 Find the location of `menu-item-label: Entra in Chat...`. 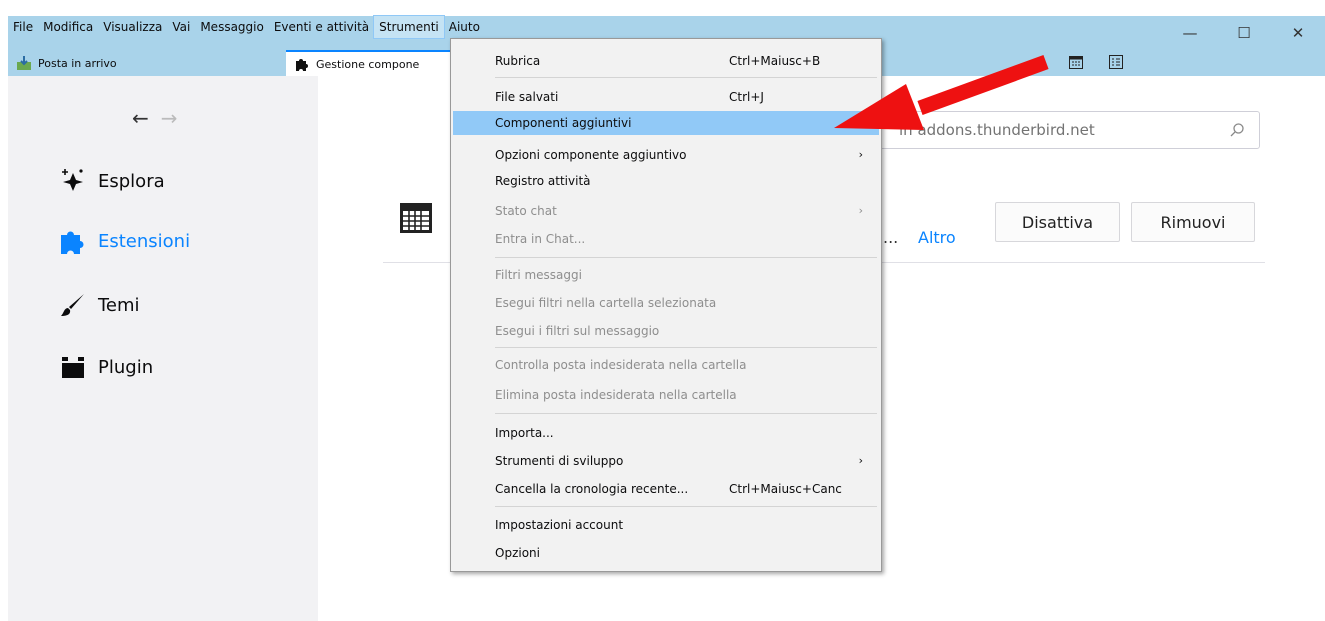

menu-item-label: Entra in Chat... is located at coordinates (540, 239).